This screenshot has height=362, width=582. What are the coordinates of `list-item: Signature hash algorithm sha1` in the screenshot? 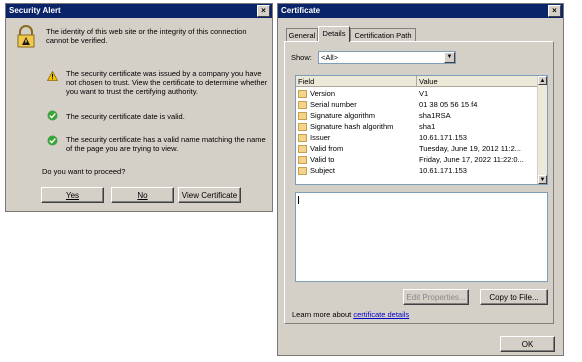 It's located at (421, 126).